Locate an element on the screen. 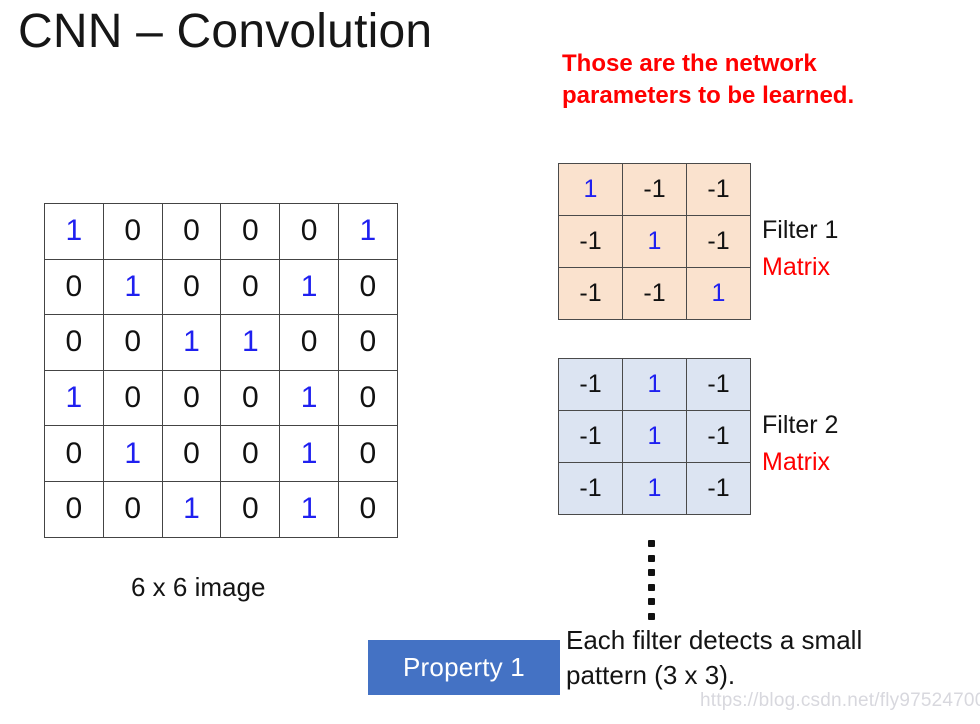 This screenshot has width=980, height=724. input-image-cell-0-5: 1 is located at coordinates (367, 231).